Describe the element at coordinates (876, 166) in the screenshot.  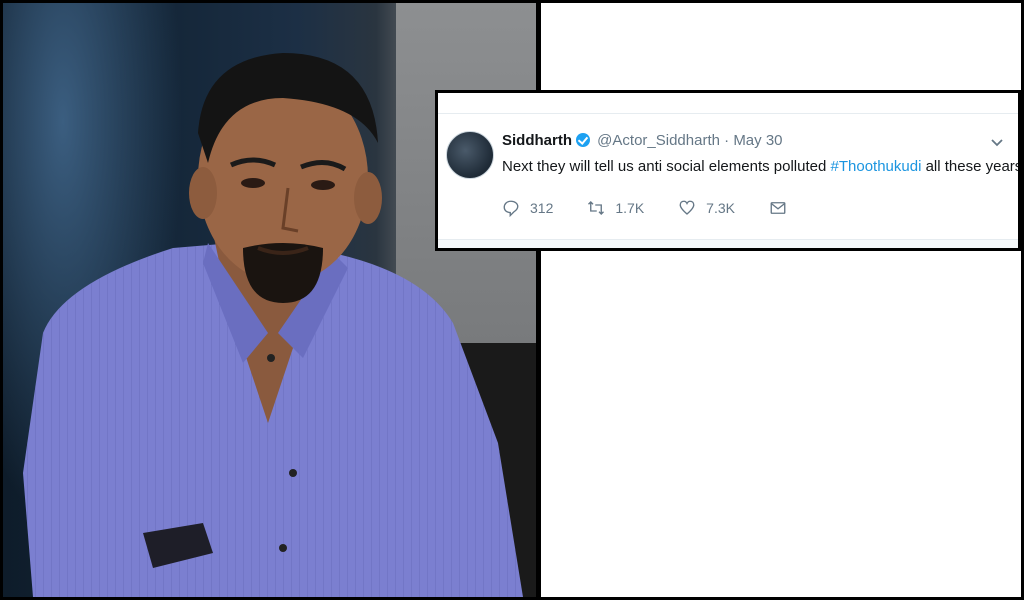
I see `hashtag-link: #Thoothukudi` at that location.